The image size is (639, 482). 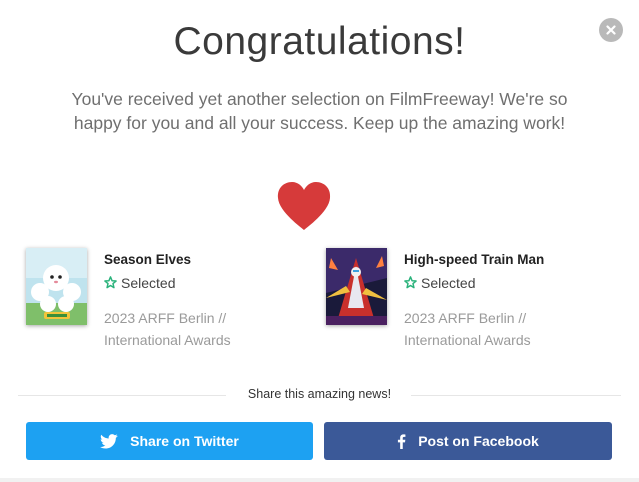 What do you see at coordinates (109, 441) in the screenshot?
I see `twitter-icon` at bounding box center [109, 441].